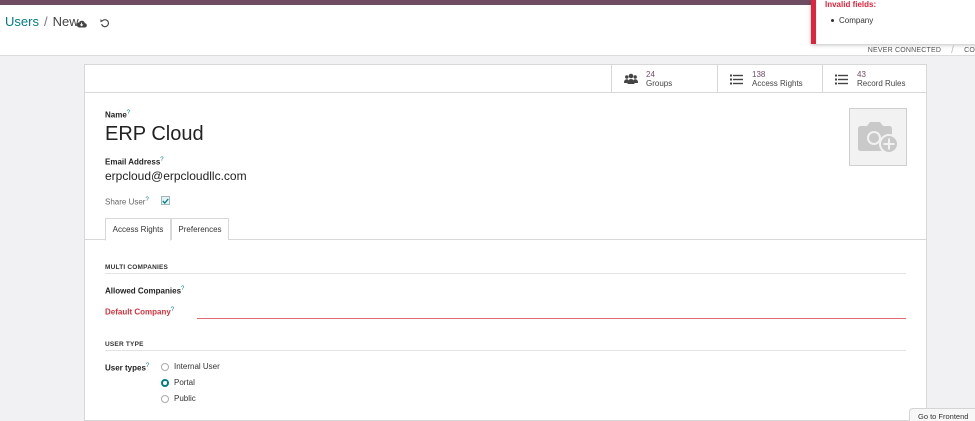 Image resolution: width=975 pixels, height=421 pixels. I want to click on status-stage-next: CO, so click(964, 50).